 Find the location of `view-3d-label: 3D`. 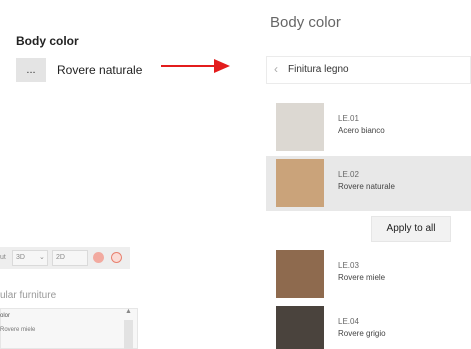

view-3d-label: 3D is located at coordinates (20, 257).